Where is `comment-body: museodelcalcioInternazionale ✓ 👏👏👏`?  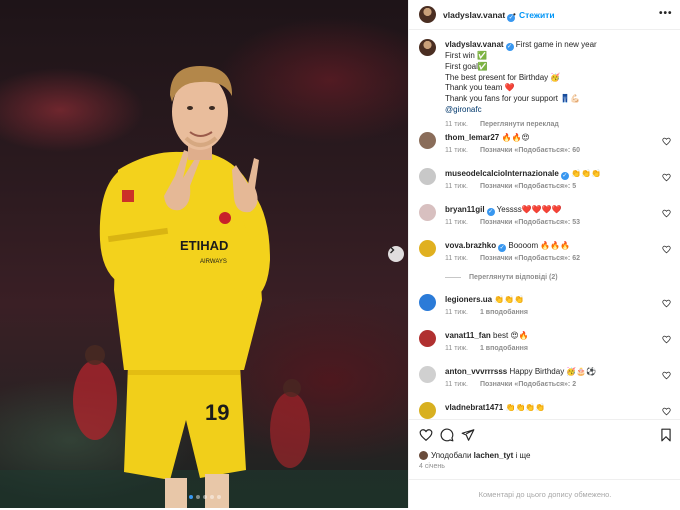
comment-body: museodelcalcioInternazionale ✓ 👏👏👏 is located at coordinates (550, 174).